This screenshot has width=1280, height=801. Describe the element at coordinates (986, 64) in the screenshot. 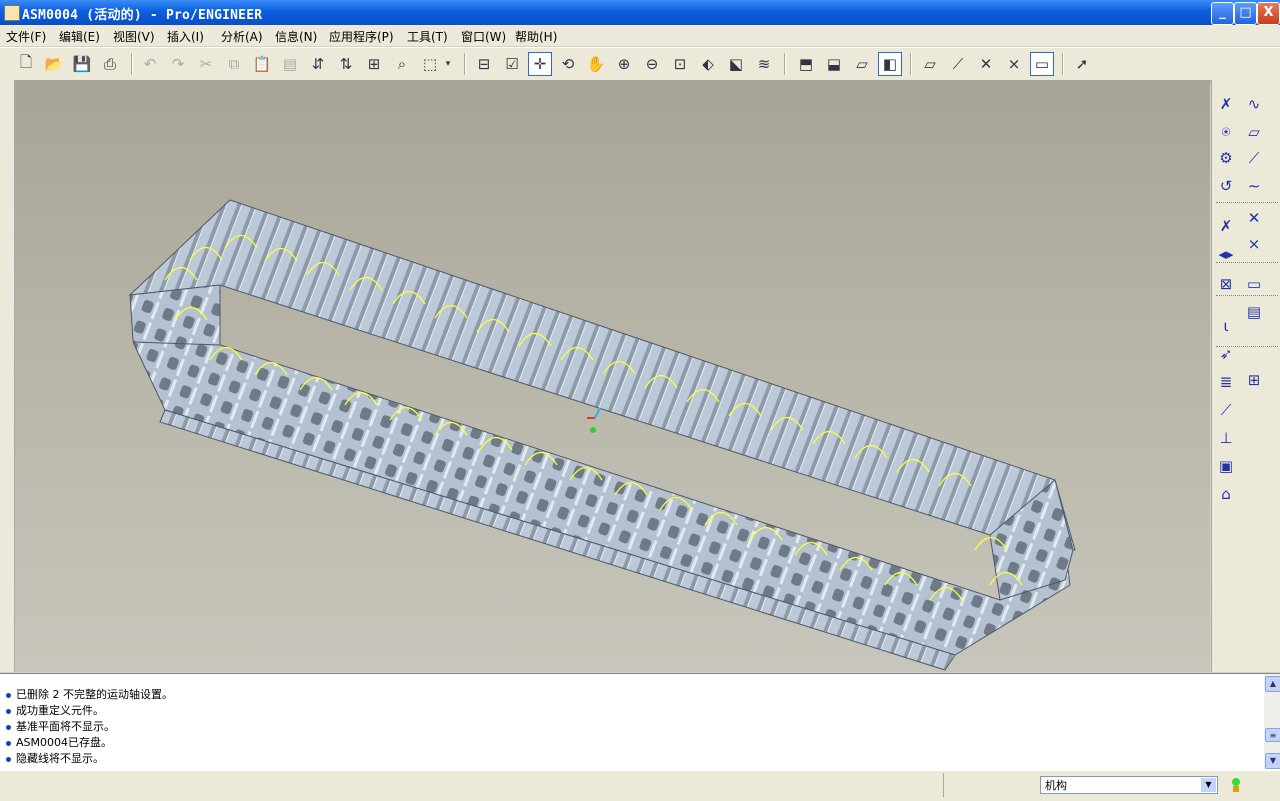

I see `datum-points-icon: ✕` at that location.